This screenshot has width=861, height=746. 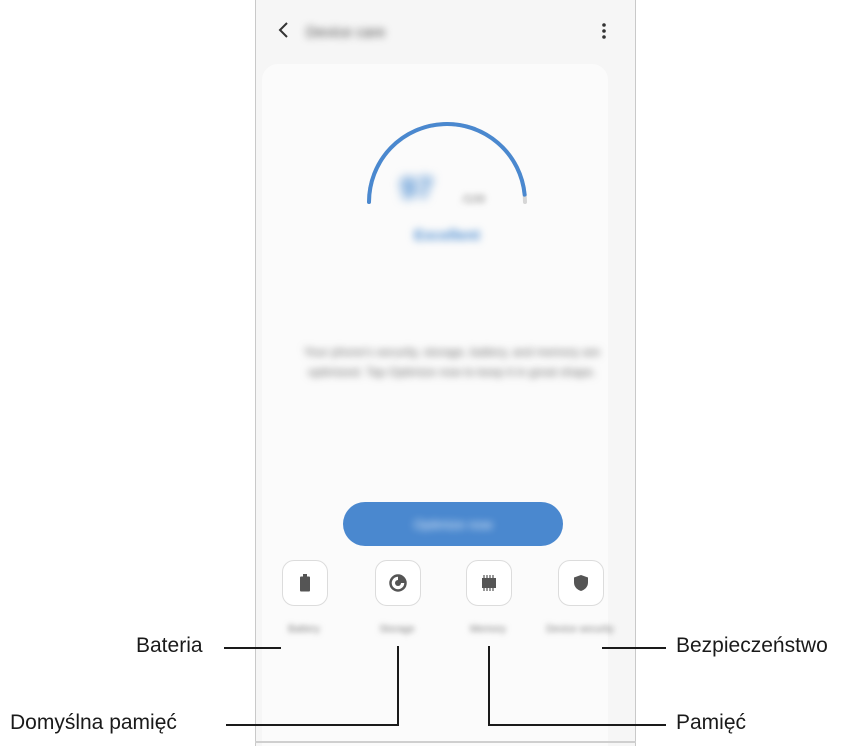 What do you see at coordinates (417, 188) in the screenshot?
I see `score-value: 97` at bounding box center [417, 188].